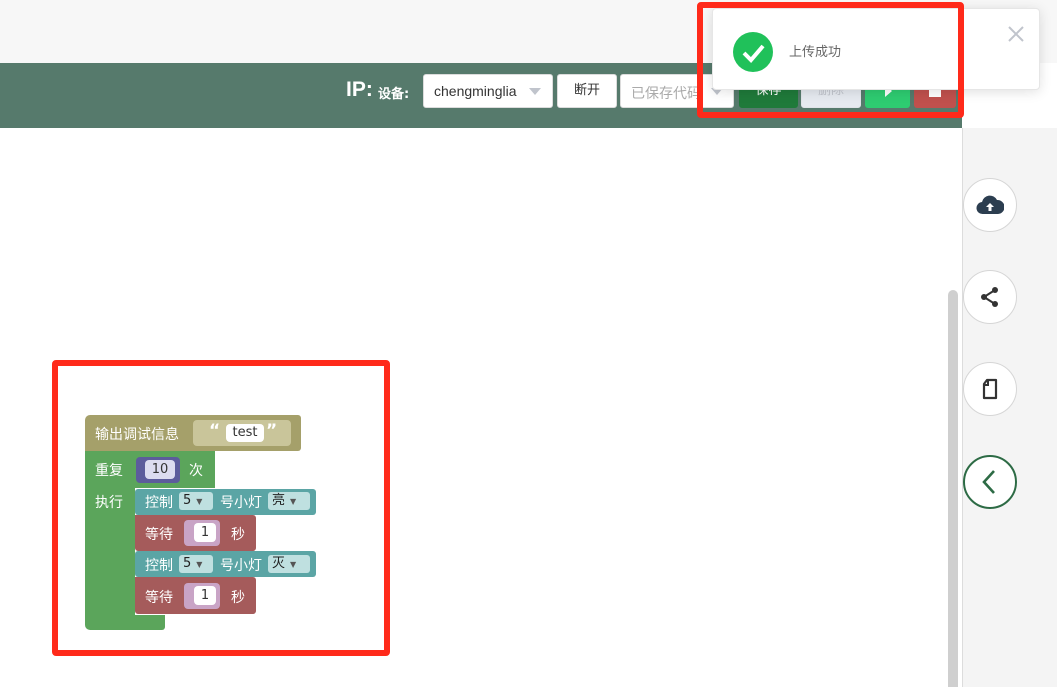  I want to click on cloud-upload-icon, so click(990, 205).